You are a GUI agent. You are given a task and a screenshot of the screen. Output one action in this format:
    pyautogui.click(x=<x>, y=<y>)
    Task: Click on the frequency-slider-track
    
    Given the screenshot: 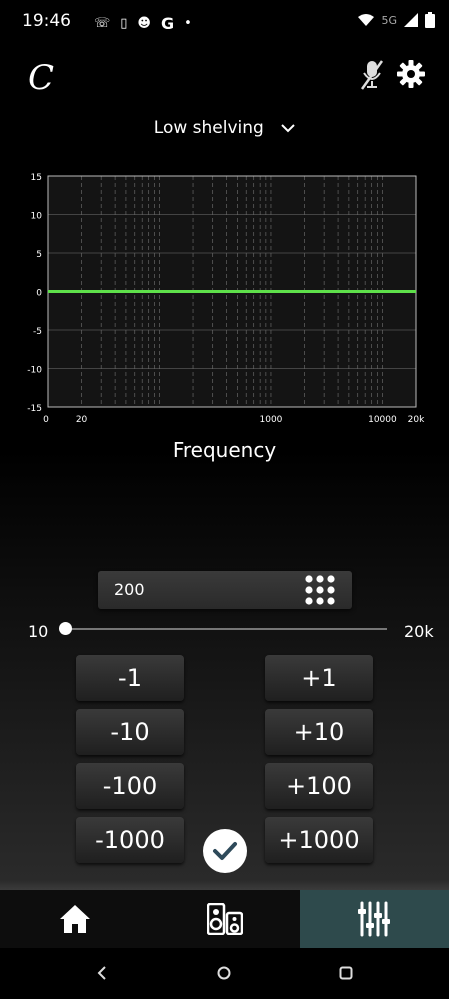 What is the action you would take?
    pyautogui.click(x=226, y=629)
    